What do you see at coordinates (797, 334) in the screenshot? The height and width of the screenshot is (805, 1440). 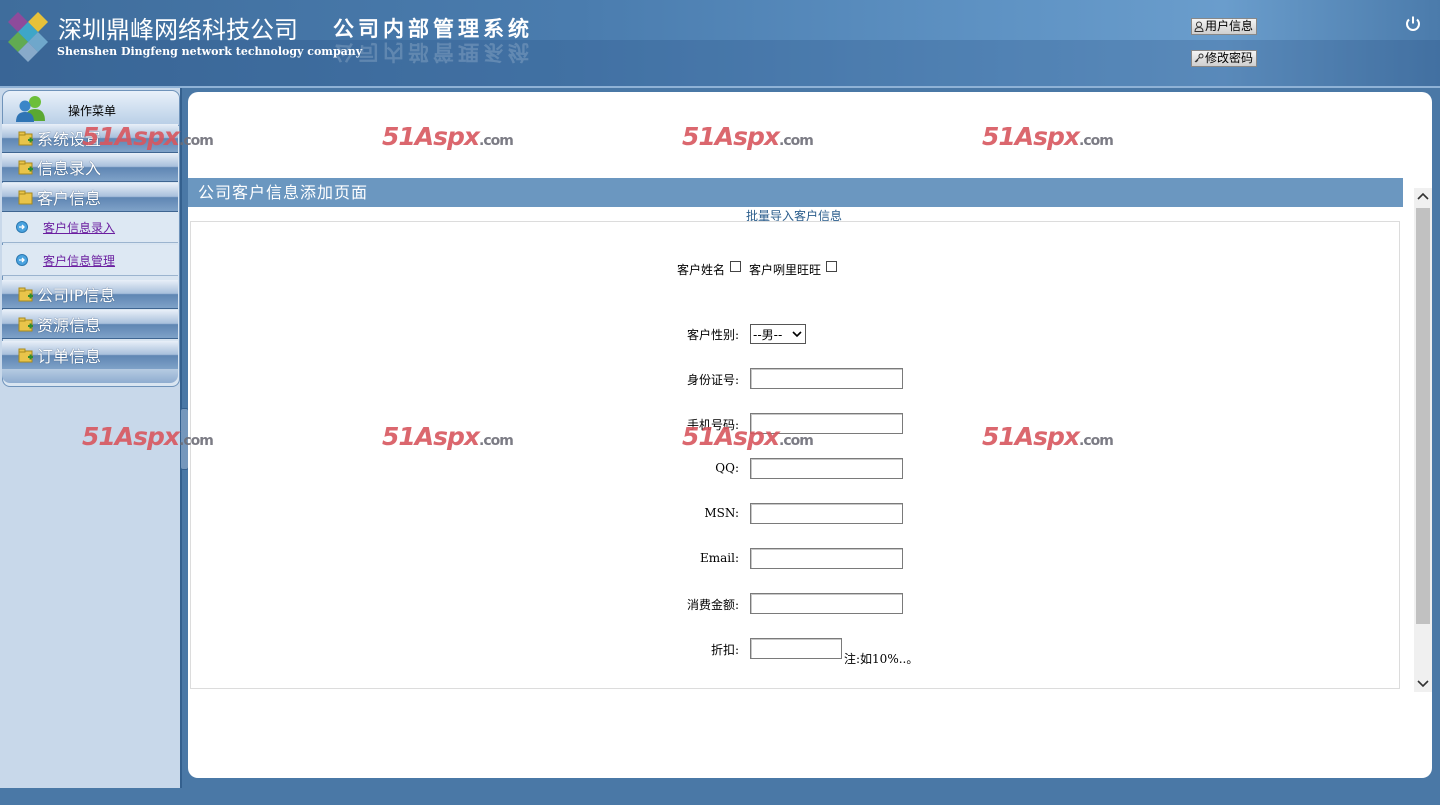 I see `chevron-down-icon` at bounding box center [797, 334].